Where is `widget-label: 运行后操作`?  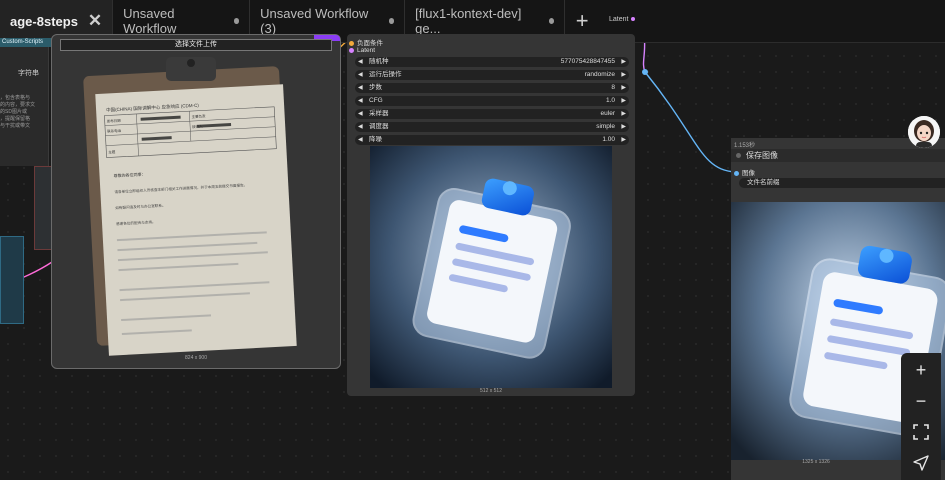 widget-label: 运行后操作 is located at coordinates (385, 74).